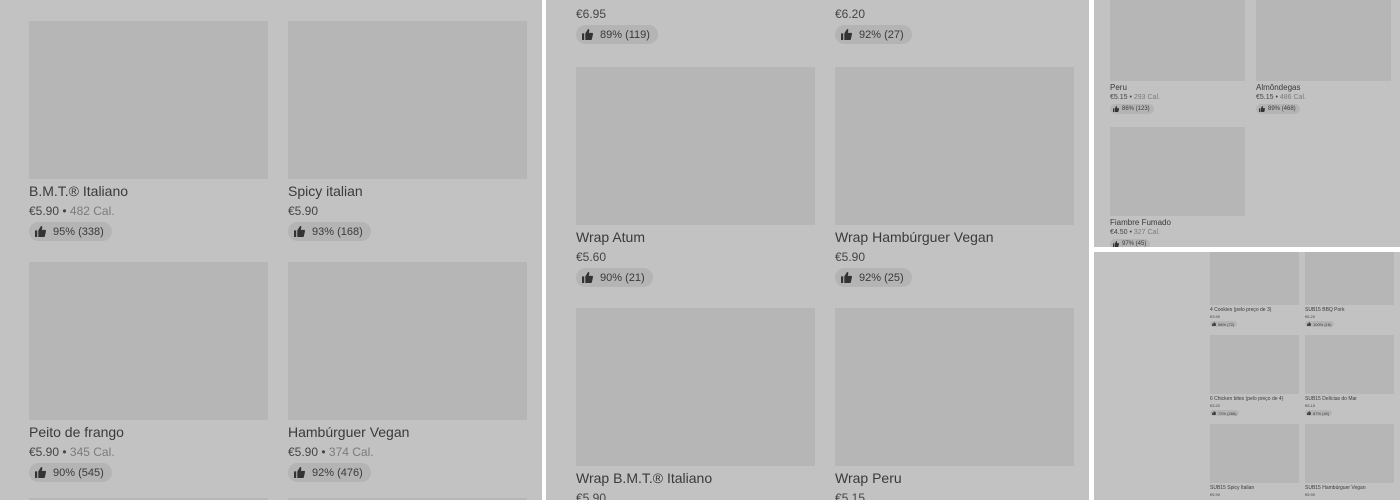 The width and height of the screenshot is (1400, 500). I want to click on item-name: Peru, so click(1118, 87).